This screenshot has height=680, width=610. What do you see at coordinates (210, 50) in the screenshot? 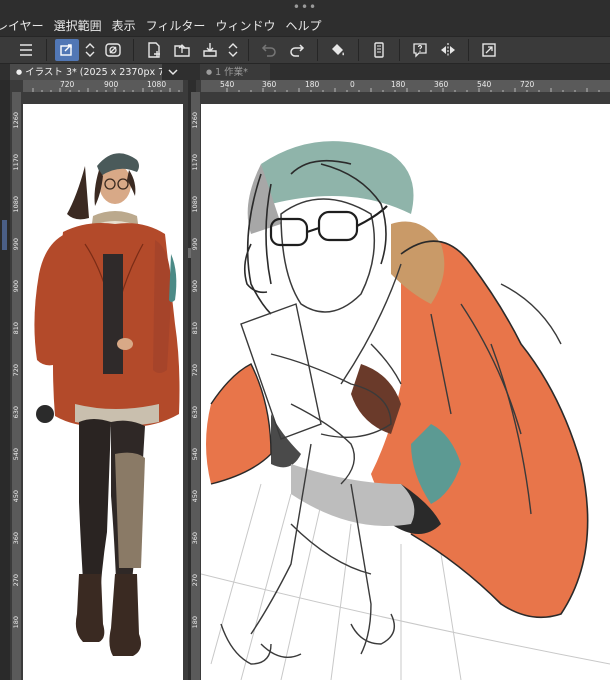
I see `save-icon` at bounding box center [210, 50].